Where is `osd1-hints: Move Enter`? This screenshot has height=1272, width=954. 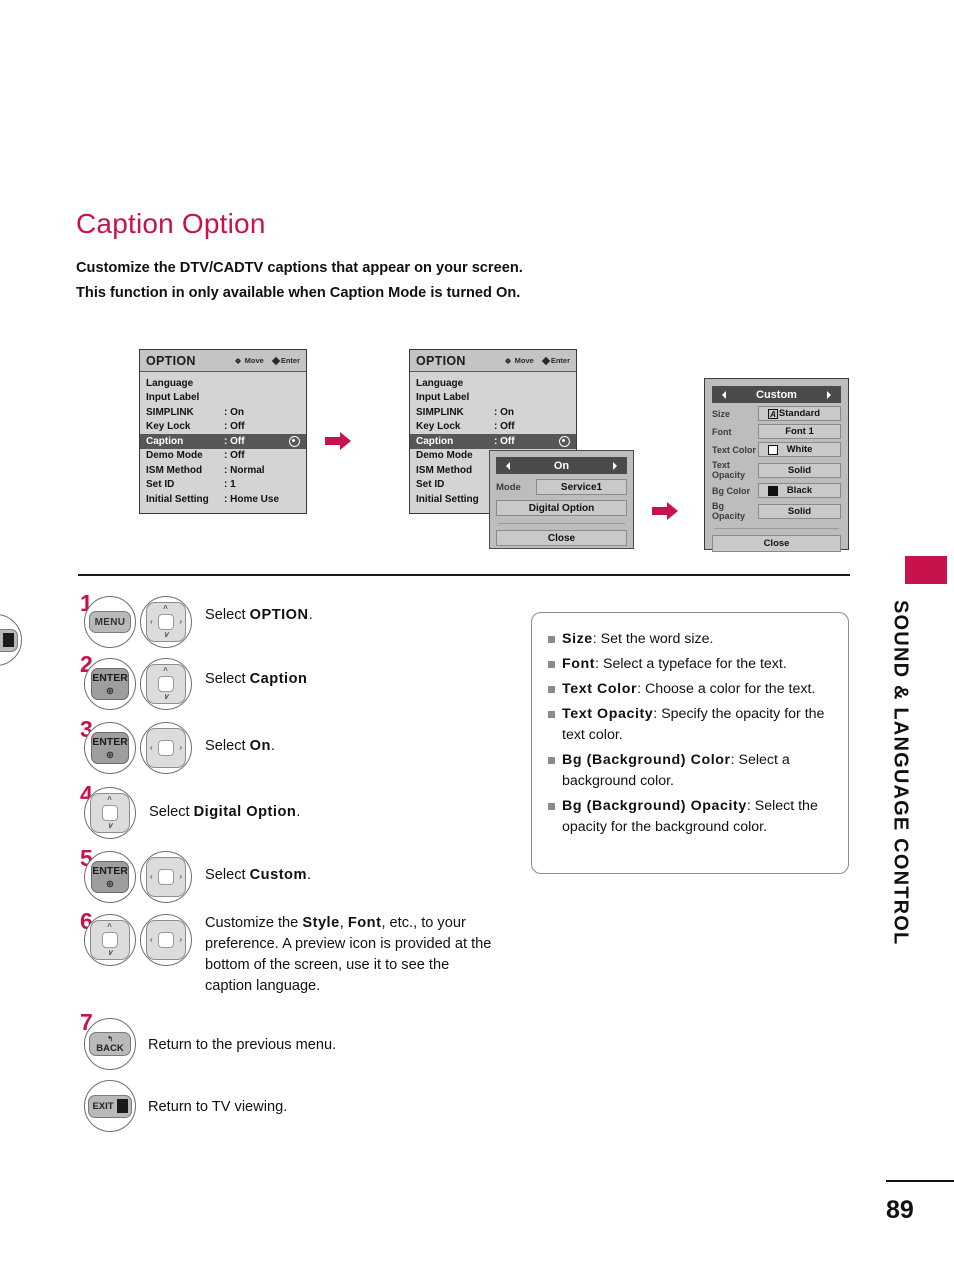
osd1-hints: Move Enter is located at coordinates (267, 360).